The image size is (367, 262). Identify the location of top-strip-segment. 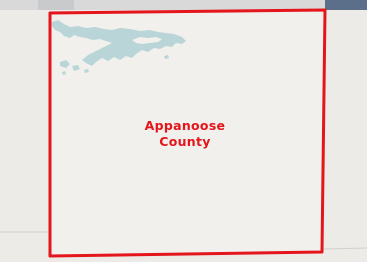
(56, 5).